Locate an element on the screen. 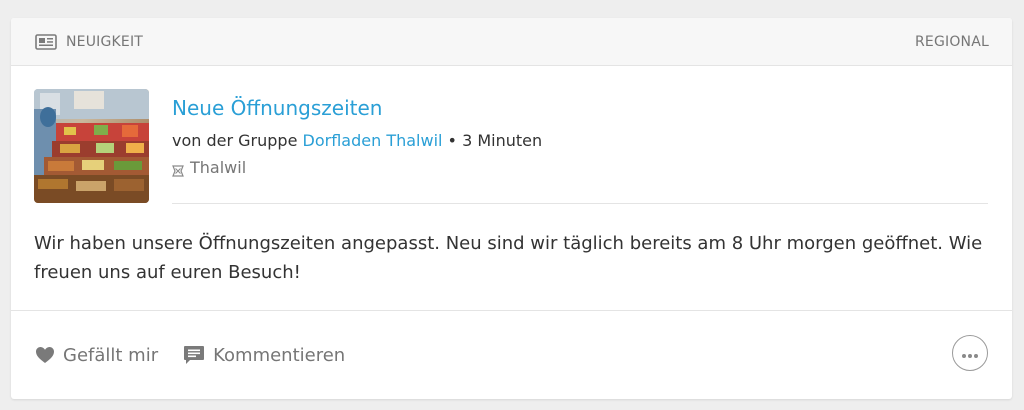  more-dots-icon is located at coordinates (970, 353).